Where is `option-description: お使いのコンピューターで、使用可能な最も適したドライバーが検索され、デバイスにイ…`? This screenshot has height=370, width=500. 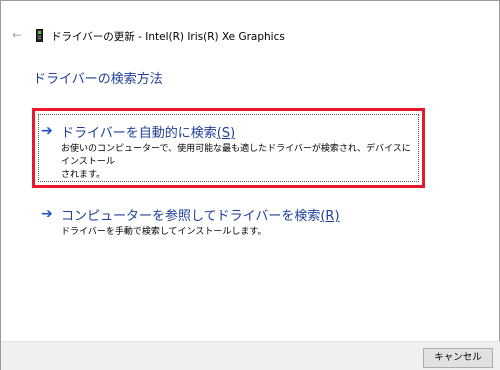
option-description: お使いのコンピューターで、使用可能な最も適したドライバーが検索され、デバイスにイ… is located at coordinates (238, 162).